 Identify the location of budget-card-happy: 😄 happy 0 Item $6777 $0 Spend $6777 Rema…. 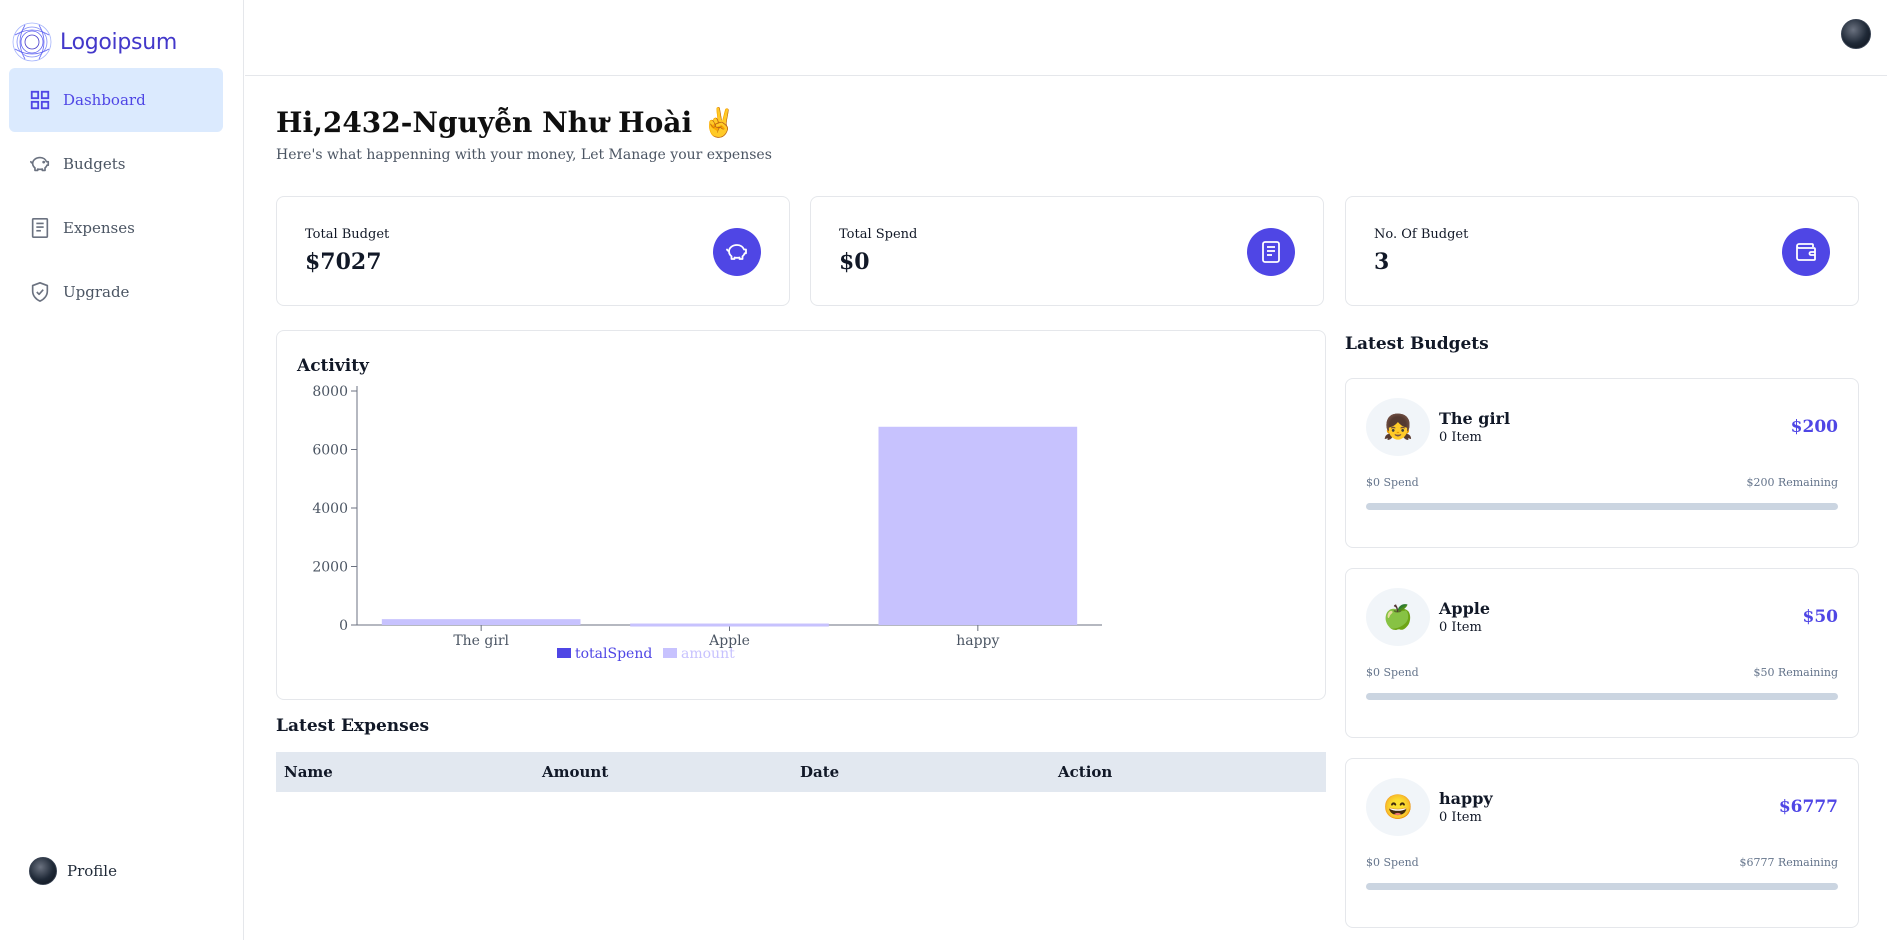
(1602, 843).